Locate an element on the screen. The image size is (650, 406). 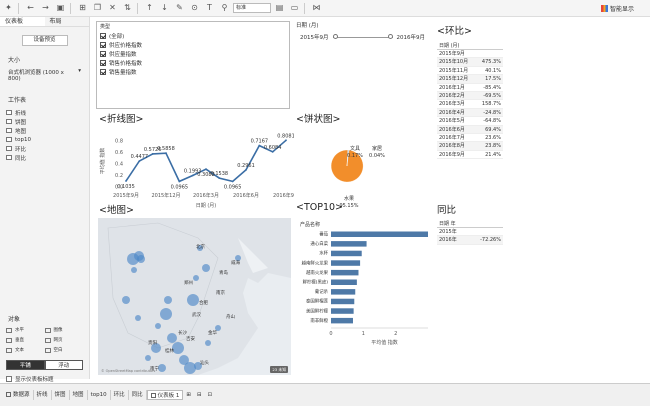
filter-option: (全部) is located at coordinates (193, 35).